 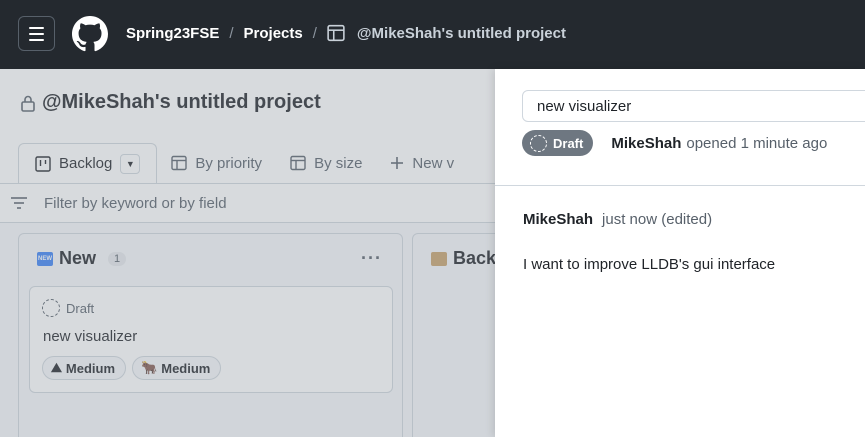 I want to click on hamburger-menu-button, so click(x=36, y=33).